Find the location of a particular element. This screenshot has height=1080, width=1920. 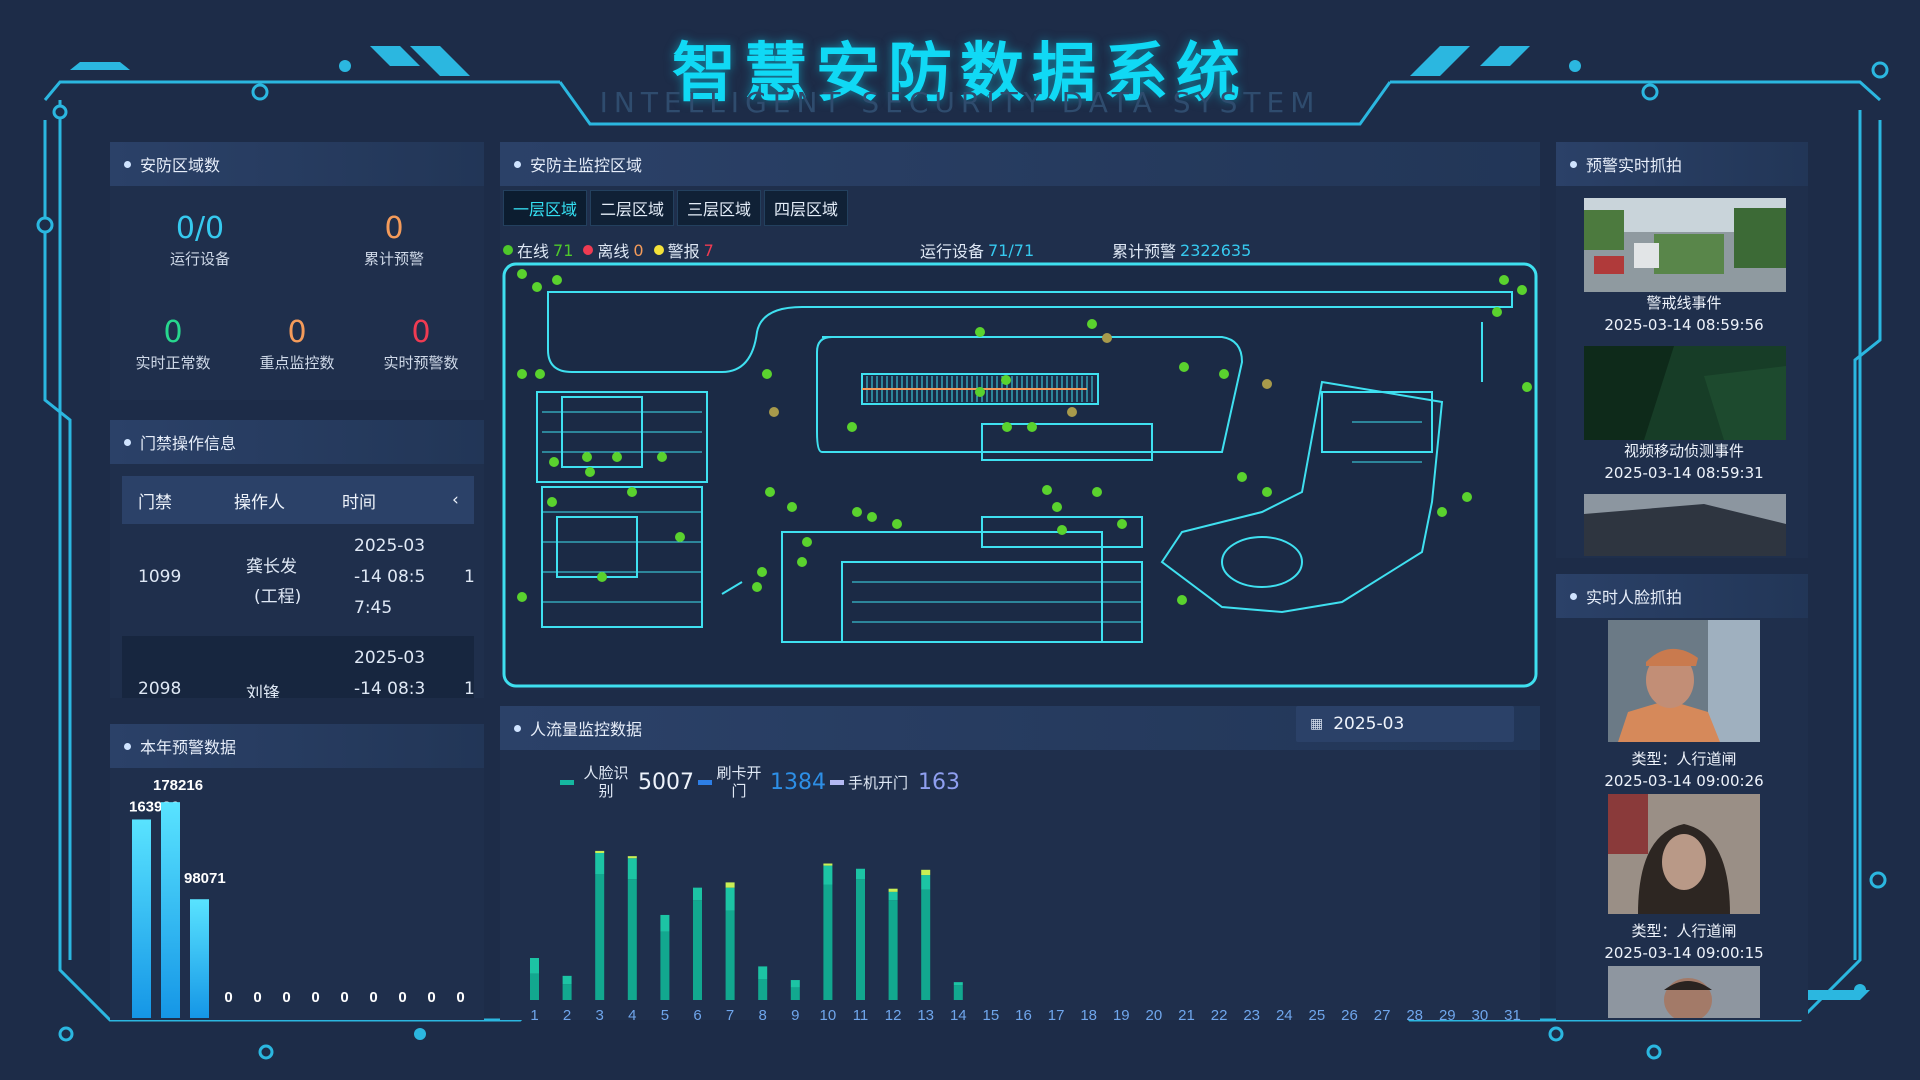

face-type: 类型：人行道闸 is located at coordinates (1684, 931).